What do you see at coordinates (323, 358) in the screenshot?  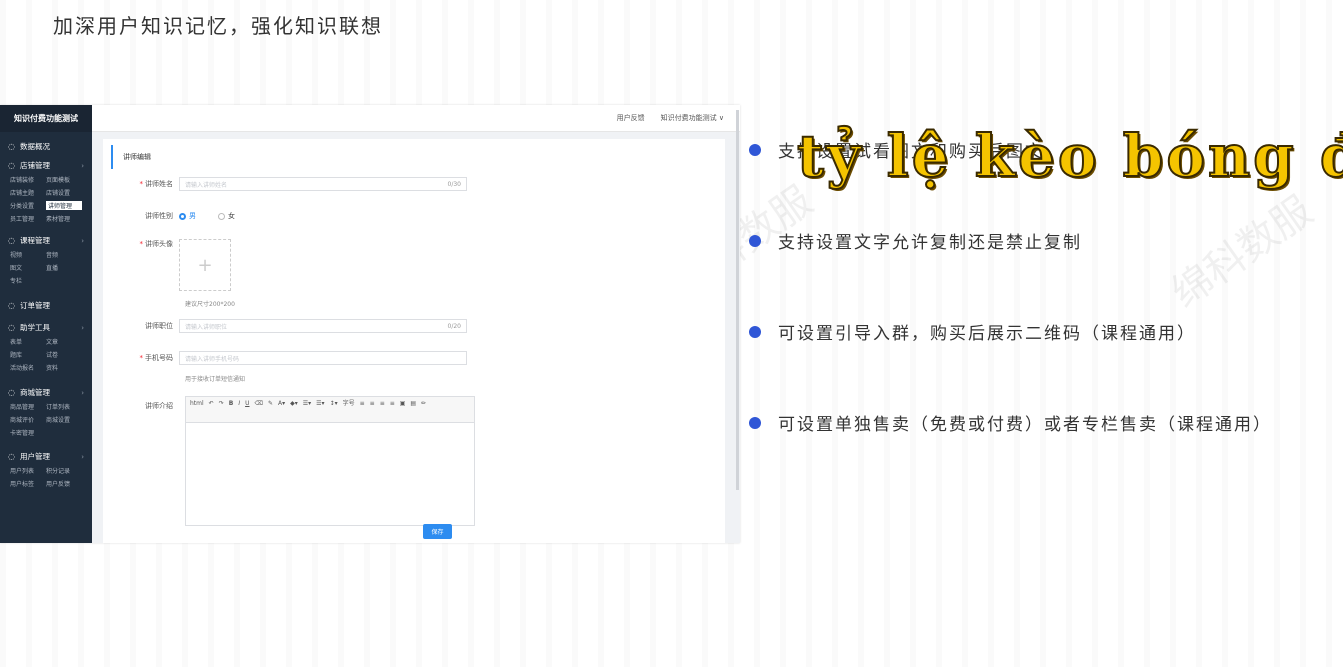 I see `phone-input: 请输入讲师手机号码` at bounding box center [323, 358].